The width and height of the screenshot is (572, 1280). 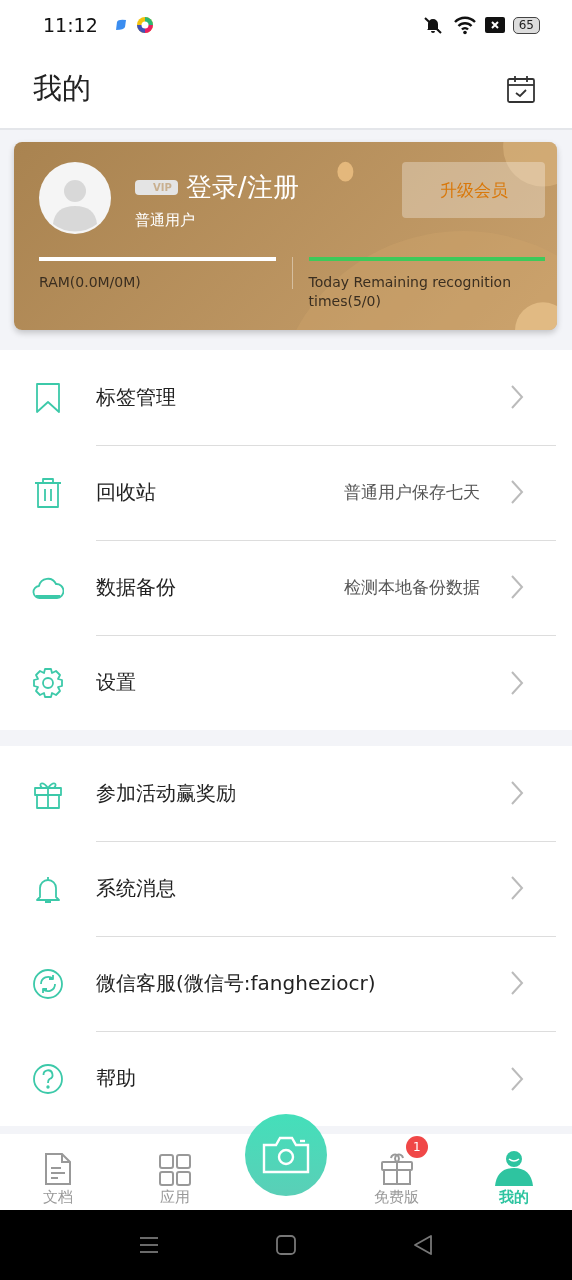 What do you see at coordinates (521, 89) in the screenshot?
I see `calendar-icon` at bounding box center [521, 89].